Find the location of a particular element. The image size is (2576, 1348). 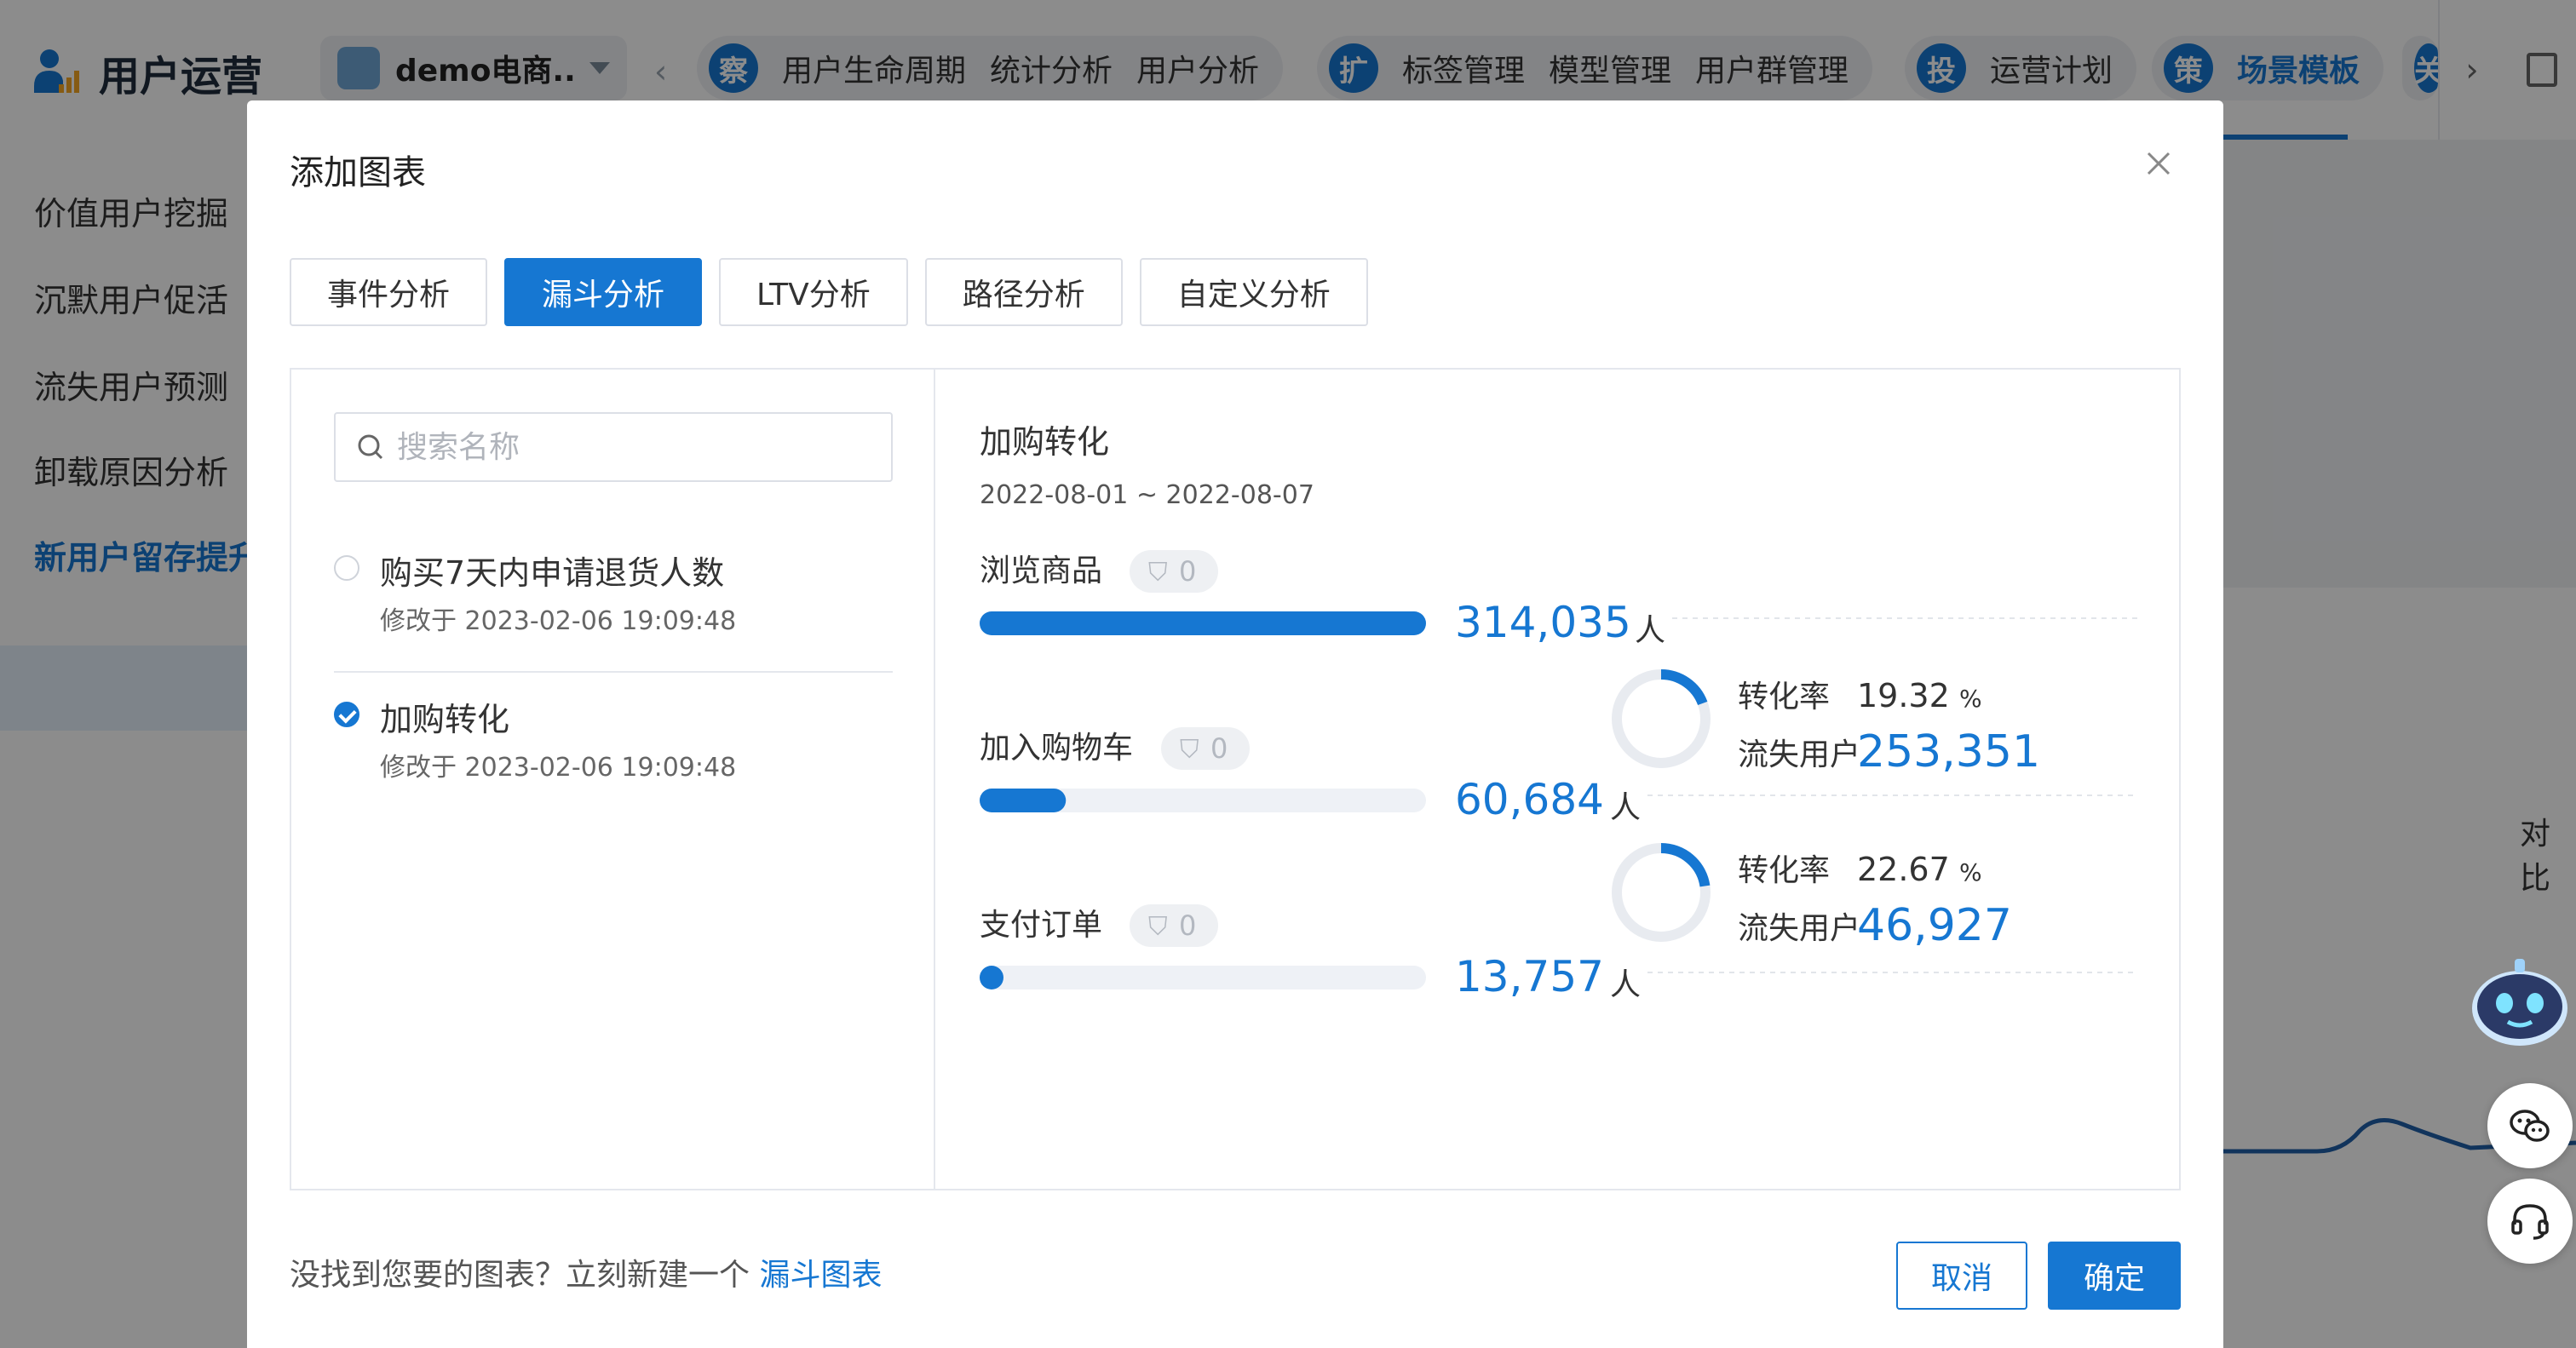

customer-service-button is located at coordinates (2530, 1221).